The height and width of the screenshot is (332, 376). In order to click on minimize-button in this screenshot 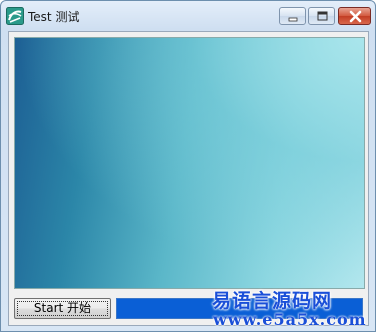, I will do `click(292, 16)`.